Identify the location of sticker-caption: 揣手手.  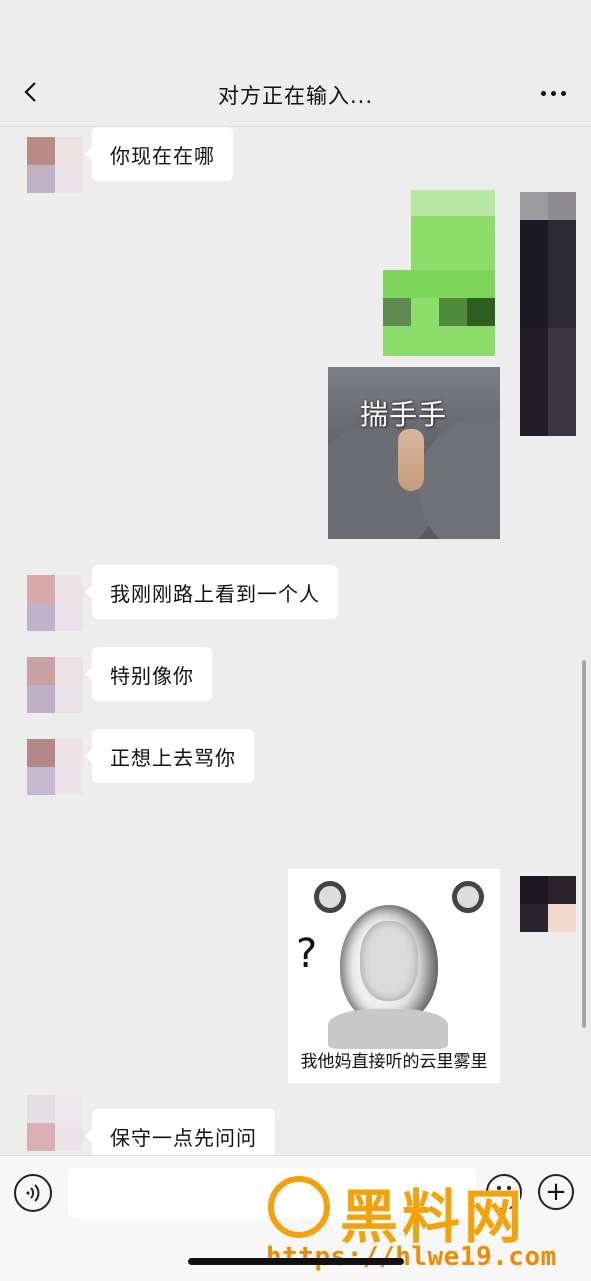
(404, 414).